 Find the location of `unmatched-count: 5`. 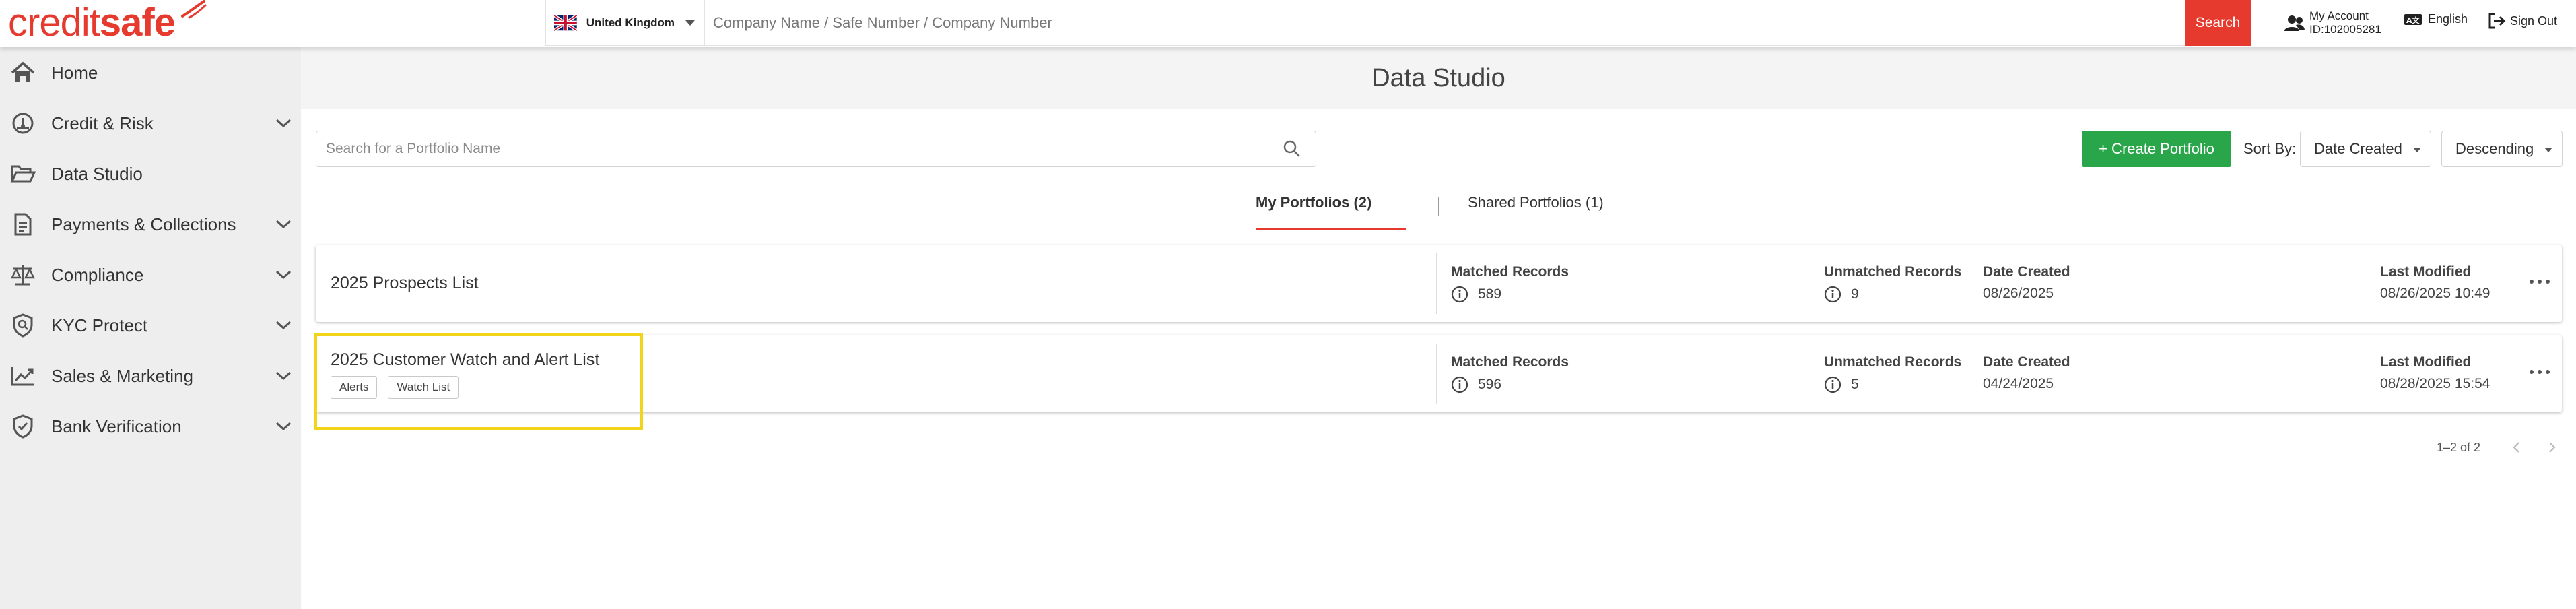

unmatched-count: 5 is located at coordinates (1855, 384).